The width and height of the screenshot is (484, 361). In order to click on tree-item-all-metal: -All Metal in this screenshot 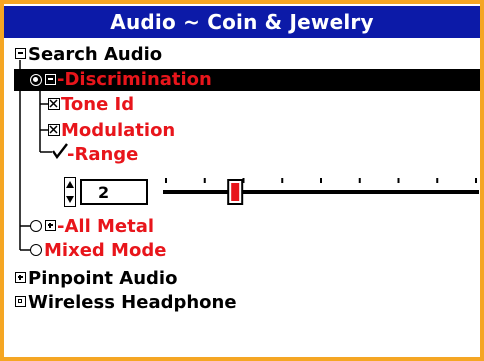, I will do `click(105, 226)`.